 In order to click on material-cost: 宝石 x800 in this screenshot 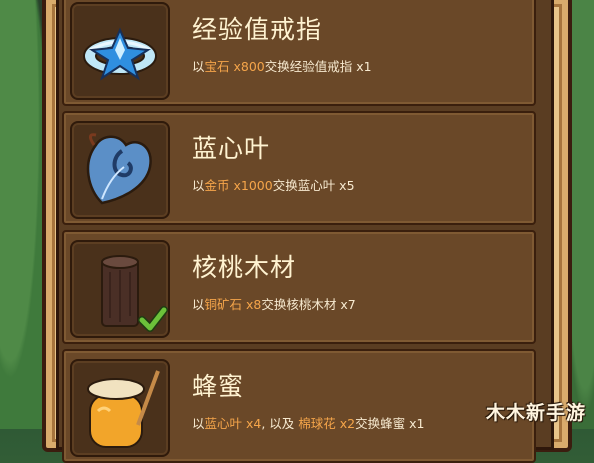, I will do `click(234, 66)`.